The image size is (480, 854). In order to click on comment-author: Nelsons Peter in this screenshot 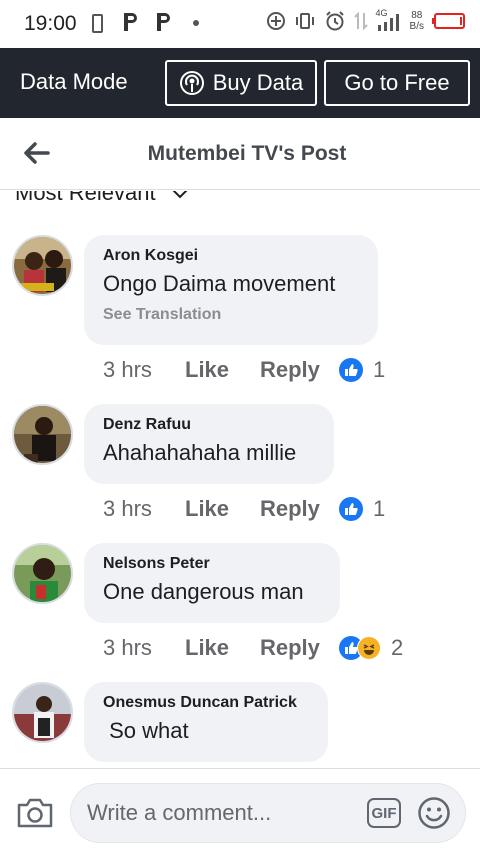, I will do `click(211, 564)`.